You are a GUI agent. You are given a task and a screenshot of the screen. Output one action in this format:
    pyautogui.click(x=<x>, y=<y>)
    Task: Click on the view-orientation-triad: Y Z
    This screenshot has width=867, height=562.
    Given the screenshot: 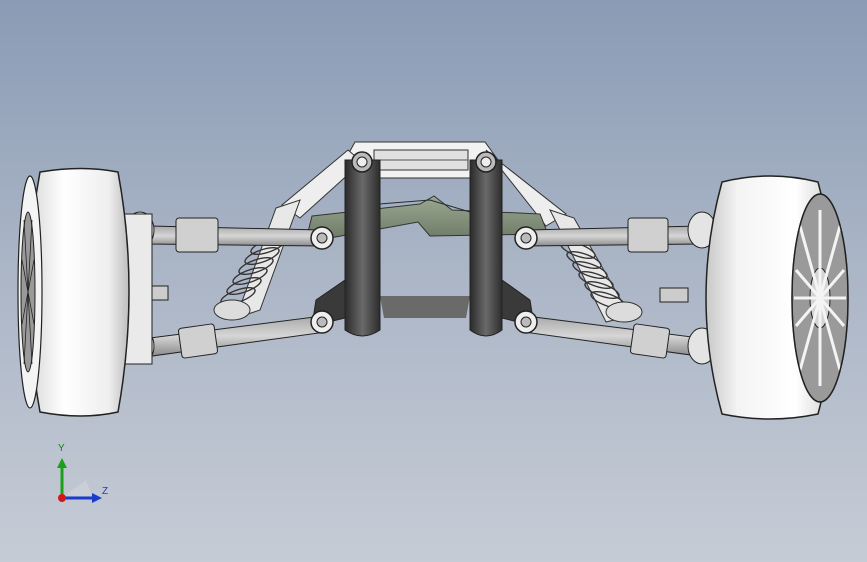 What is the action you would take?
    pyautogui.click(x=83, y=475)
    